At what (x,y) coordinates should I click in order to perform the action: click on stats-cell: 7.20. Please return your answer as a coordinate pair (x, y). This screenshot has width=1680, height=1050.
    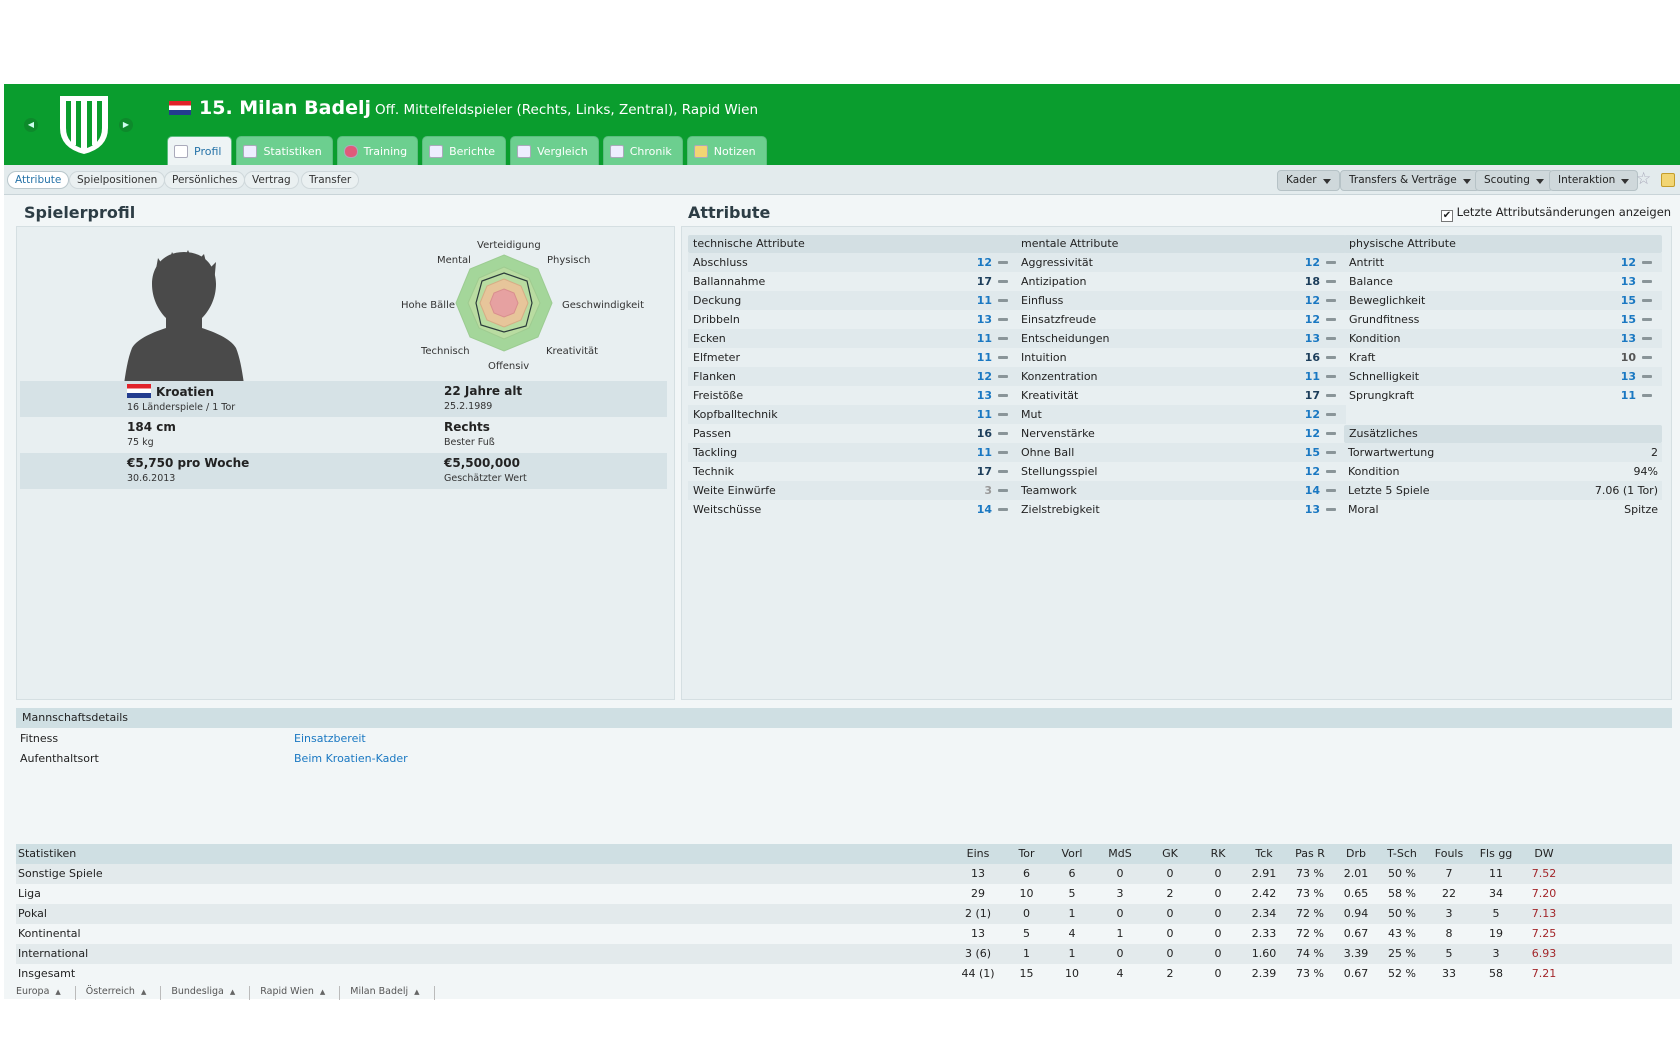
    Looking at the image, I should click on (1544, 893).